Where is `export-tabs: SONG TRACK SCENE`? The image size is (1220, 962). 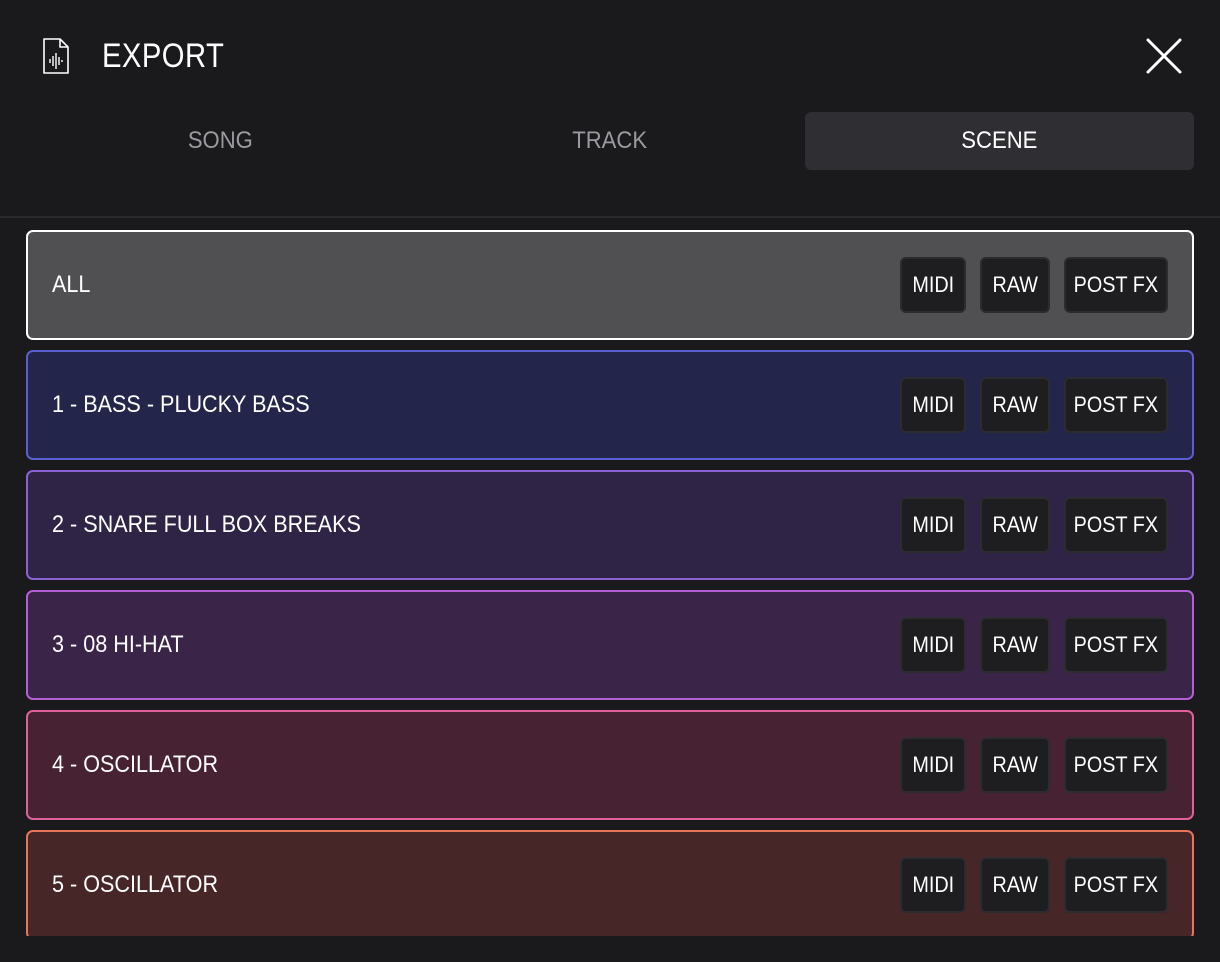
export-tabs: SONG TRACK SCENE is located at coordinates (610, 141).